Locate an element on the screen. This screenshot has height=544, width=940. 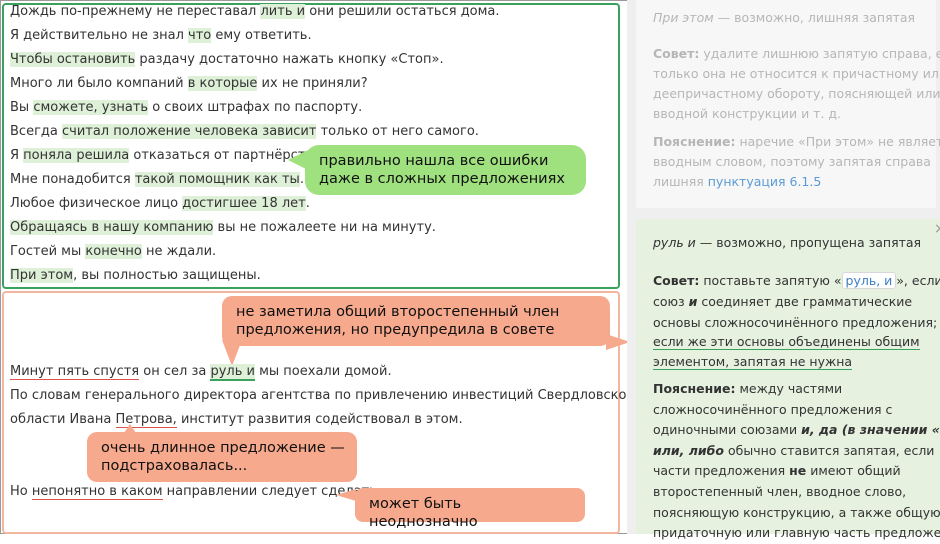
text-line: Любое физическое лицо достигшее 18 лет. is located at coordinates (160, 203).